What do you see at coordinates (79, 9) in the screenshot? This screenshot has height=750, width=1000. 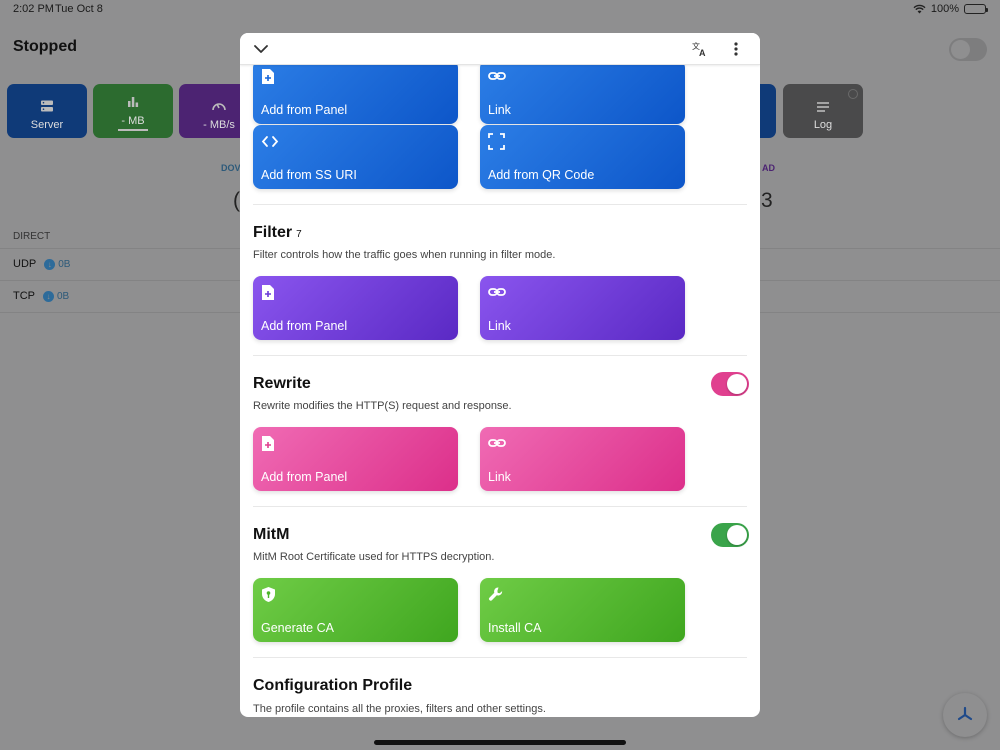 I see `status-date: Tue Oct 8` at bounding box center [79, 9].